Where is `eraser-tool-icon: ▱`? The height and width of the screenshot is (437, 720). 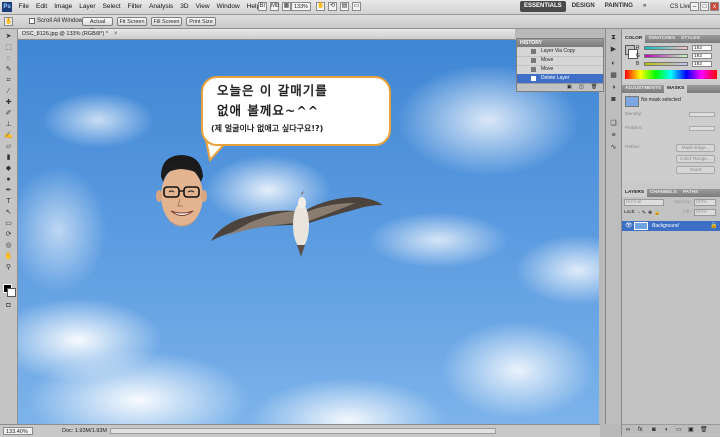
eraser-tool-icon: ▱ is located at coordinates (8, 146).